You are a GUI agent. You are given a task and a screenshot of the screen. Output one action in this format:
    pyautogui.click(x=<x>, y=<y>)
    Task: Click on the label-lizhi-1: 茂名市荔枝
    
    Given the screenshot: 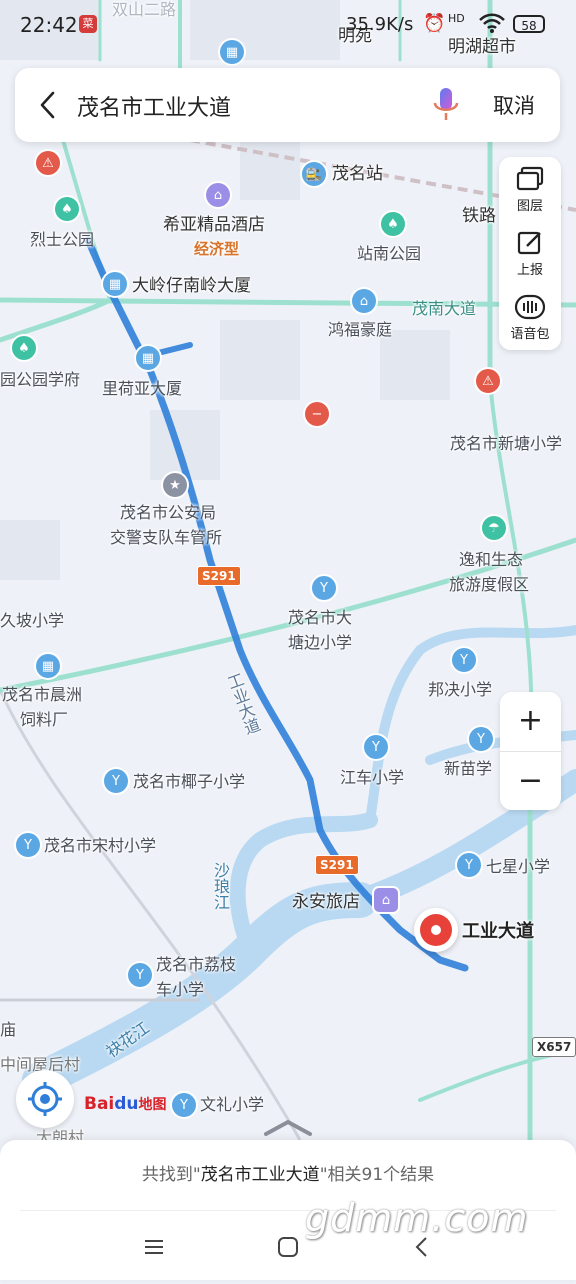 What is the action you would take?
    pyautogui.click(x=196, y=965)
    